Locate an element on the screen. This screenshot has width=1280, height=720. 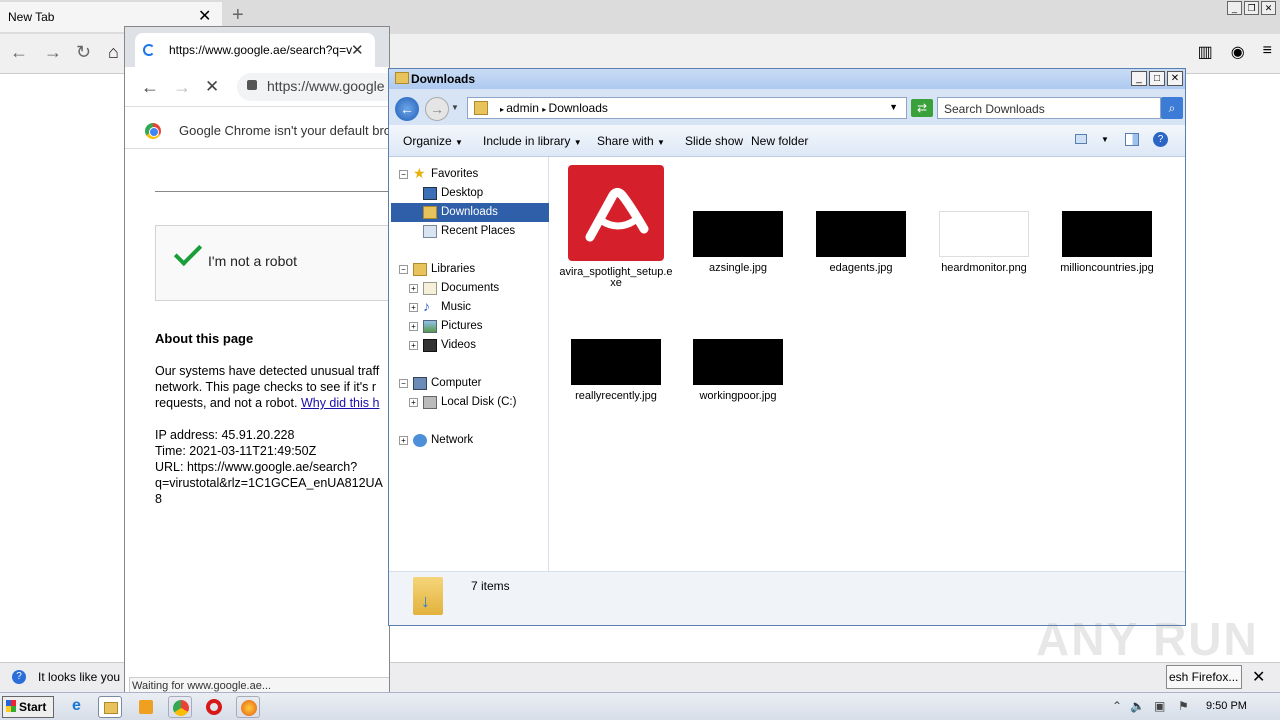
include-in-library-button: Include in library ▼ is located at coordinates (532, 141).